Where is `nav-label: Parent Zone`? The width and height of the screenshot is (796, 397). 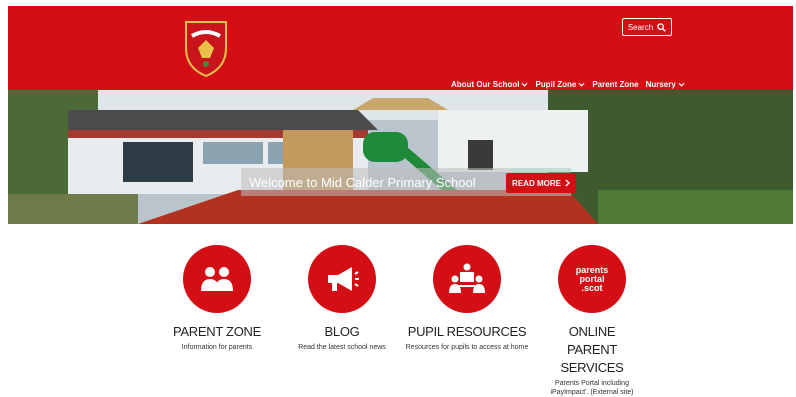
nav-label: Parent Zone is located at coordinates (615, 84).